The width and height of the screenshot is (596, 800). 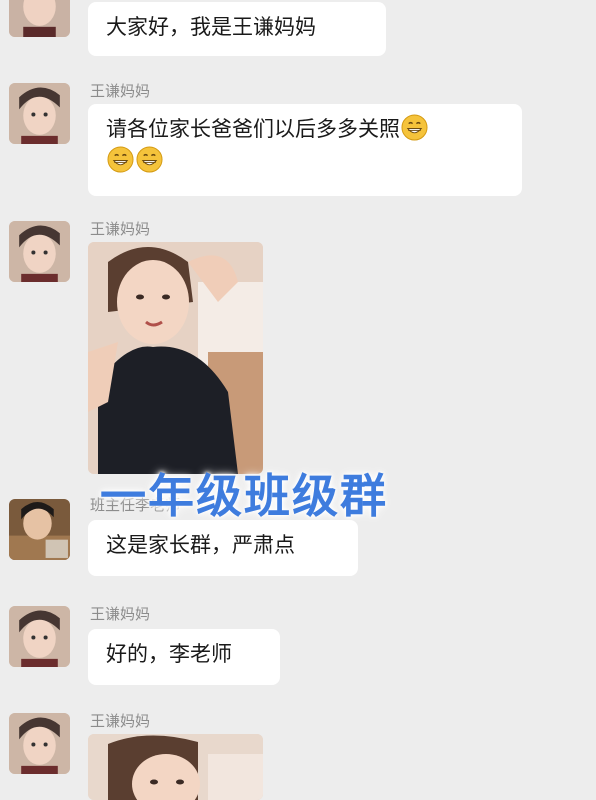 What do you see at coordinates (253, 129) in the screenshot?
I see `message-text: 请各位家长爸爸们以后多多关照` at bounding box center [253, 129].